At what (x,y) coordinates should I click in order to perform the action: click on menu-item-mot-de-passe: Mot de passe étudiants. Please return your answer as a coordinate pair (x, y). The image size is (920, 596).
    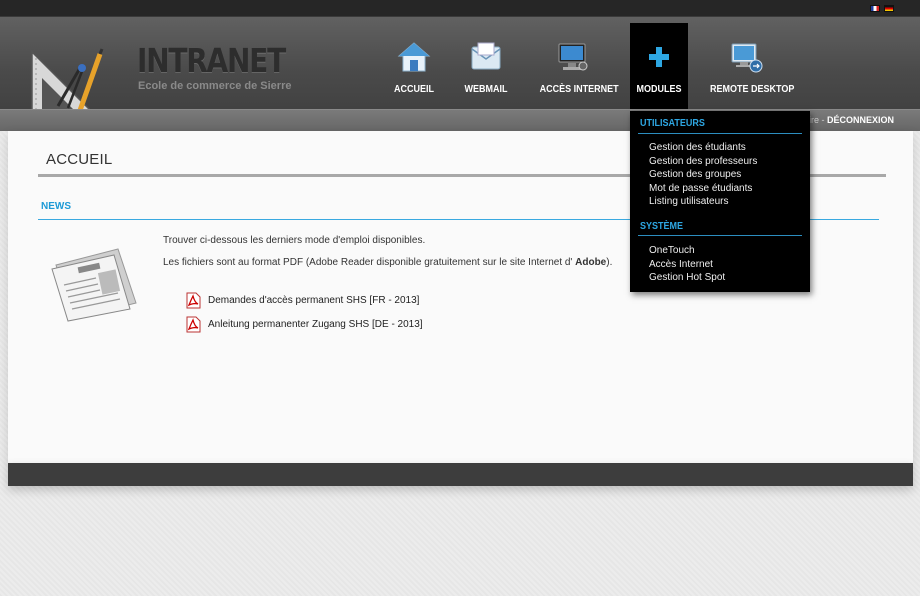
    Looking at the image, I should click on (700, 188).